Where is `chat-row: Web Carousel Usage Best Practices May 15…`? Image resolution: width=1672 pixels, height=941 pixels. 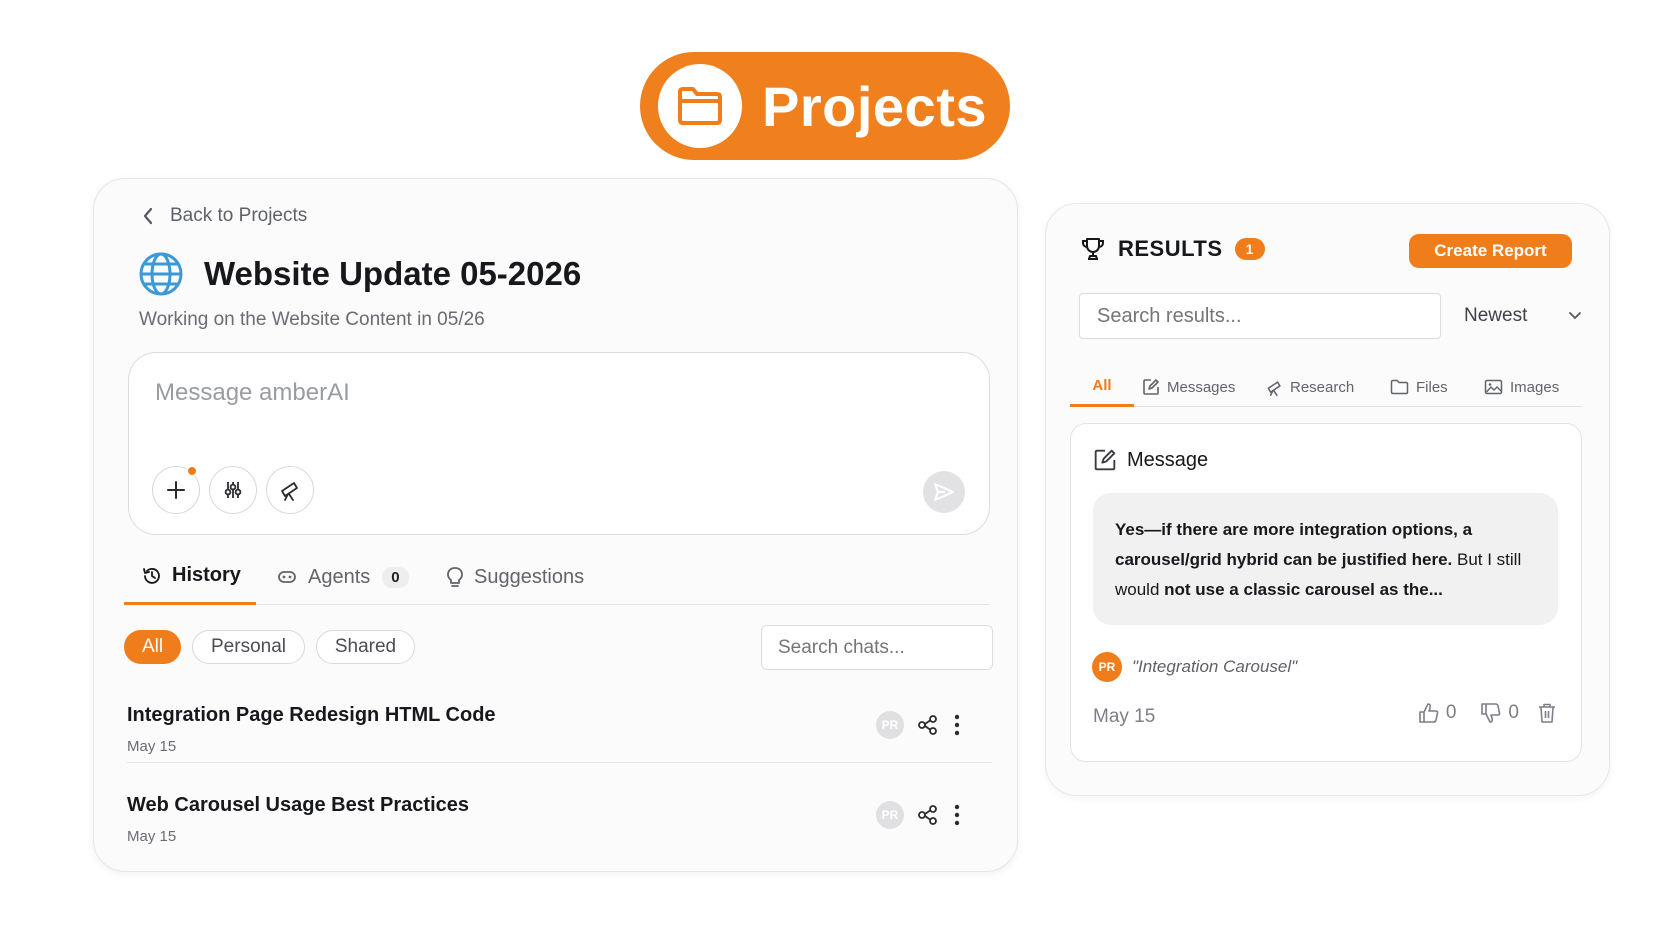
chat-row: Web Carousel Usage Best Practices May 15… is located at coordinates (559, 831).